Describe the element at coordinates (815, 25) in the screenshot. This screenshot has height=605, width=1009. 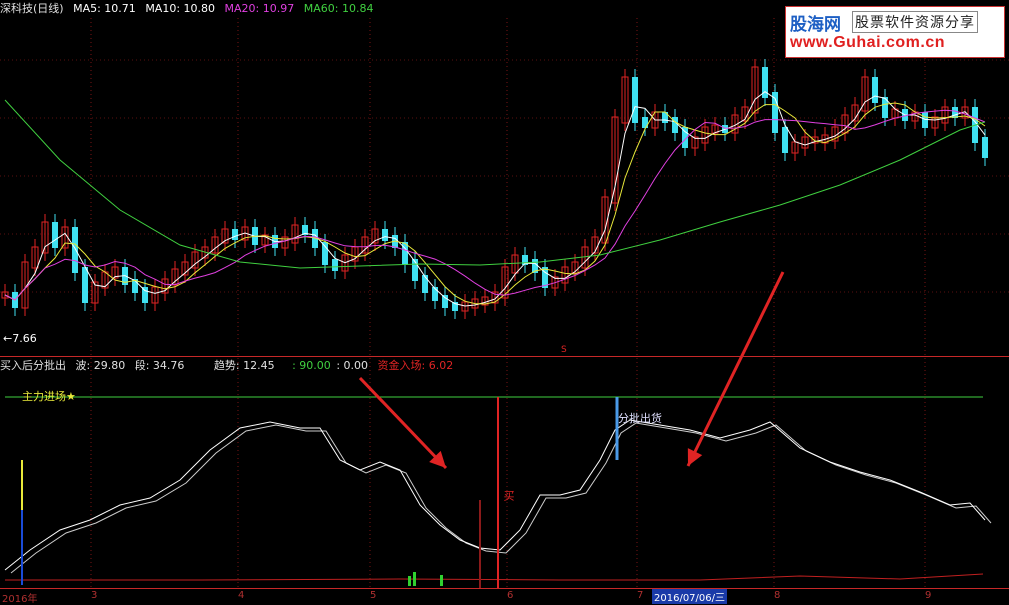
I see `logo-brand: 股海网` at that location.